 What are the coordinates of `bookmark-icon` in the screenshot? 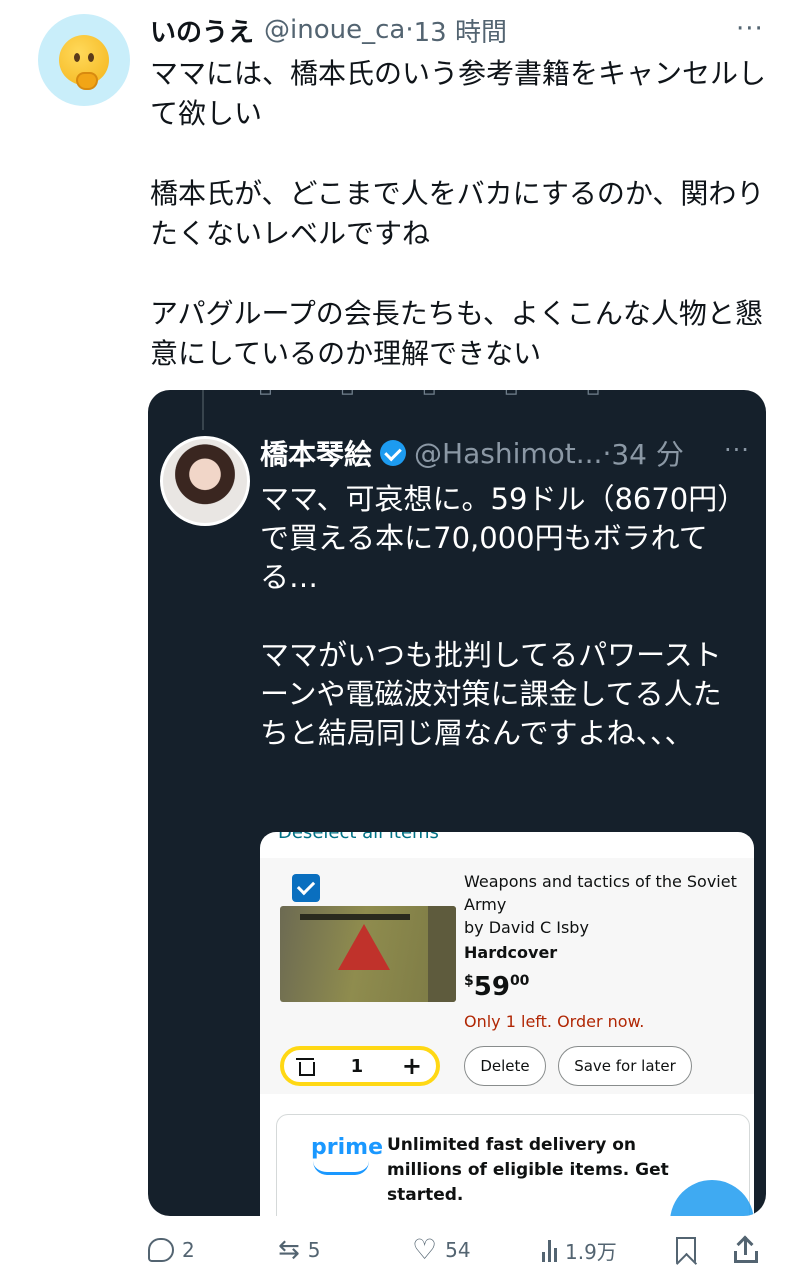 It's located at (686, 1250).